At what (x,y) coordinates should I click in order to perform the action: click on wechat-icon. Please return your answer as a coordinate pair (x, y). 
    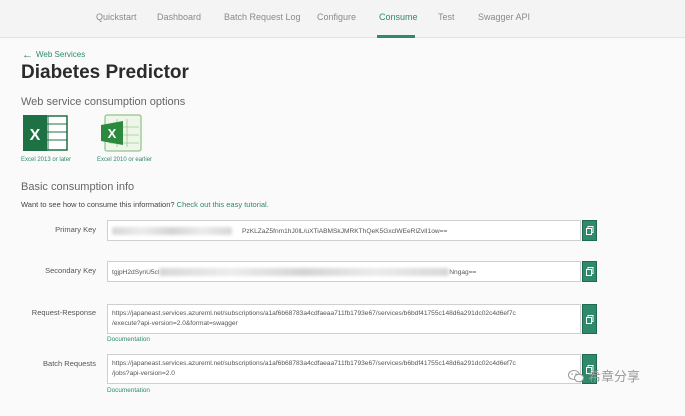
    Looking at the image, I should click on (576, 375).